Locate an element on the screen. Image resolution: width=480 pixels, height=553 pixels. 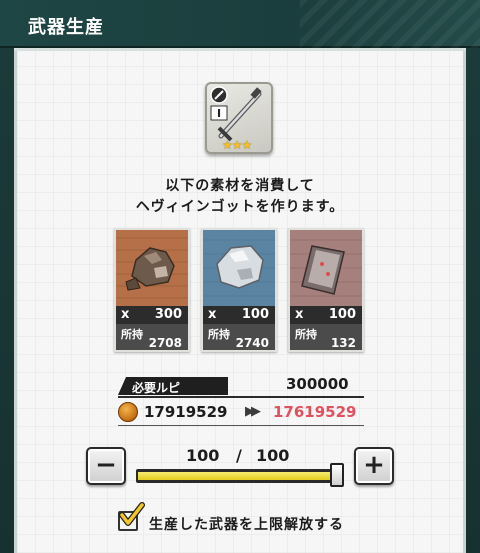
arrow-icon: ▶▶ is located at coordinates (253, 411).